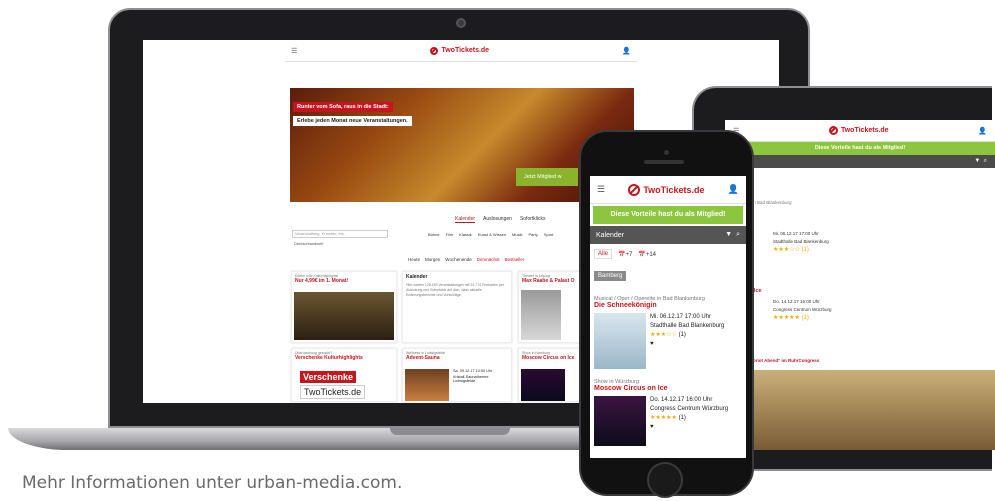  What do you see at coordinates (668, 305) in the screenshot?
I see `event-title: Die Schneekönigin` at bounding box center [668, 305].